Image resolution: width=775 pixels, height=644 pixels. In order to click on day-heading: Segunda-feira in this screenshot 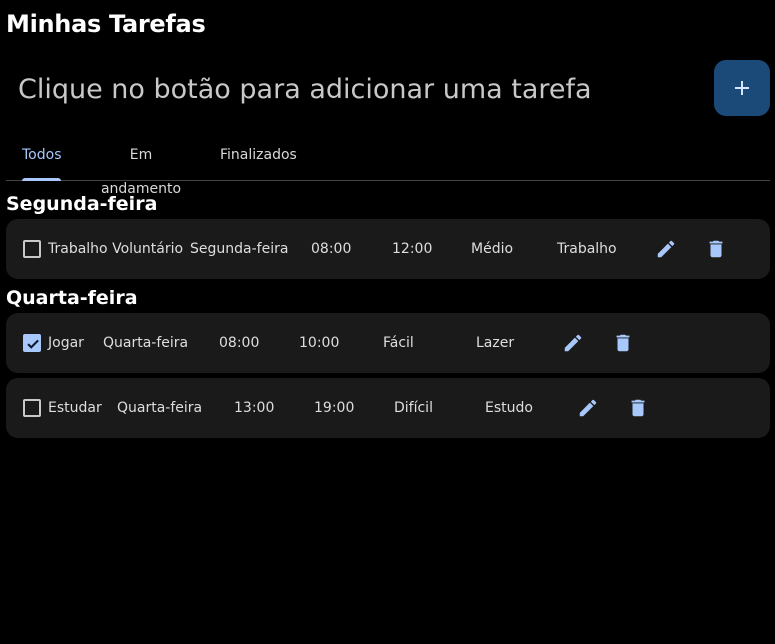, I will do `click(82, 204)`.